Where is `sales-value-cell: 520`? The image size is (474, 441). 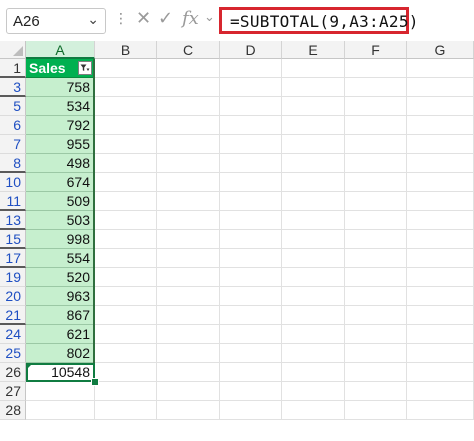 sales-value-cell: 520 is located at coordinates (60, 277).